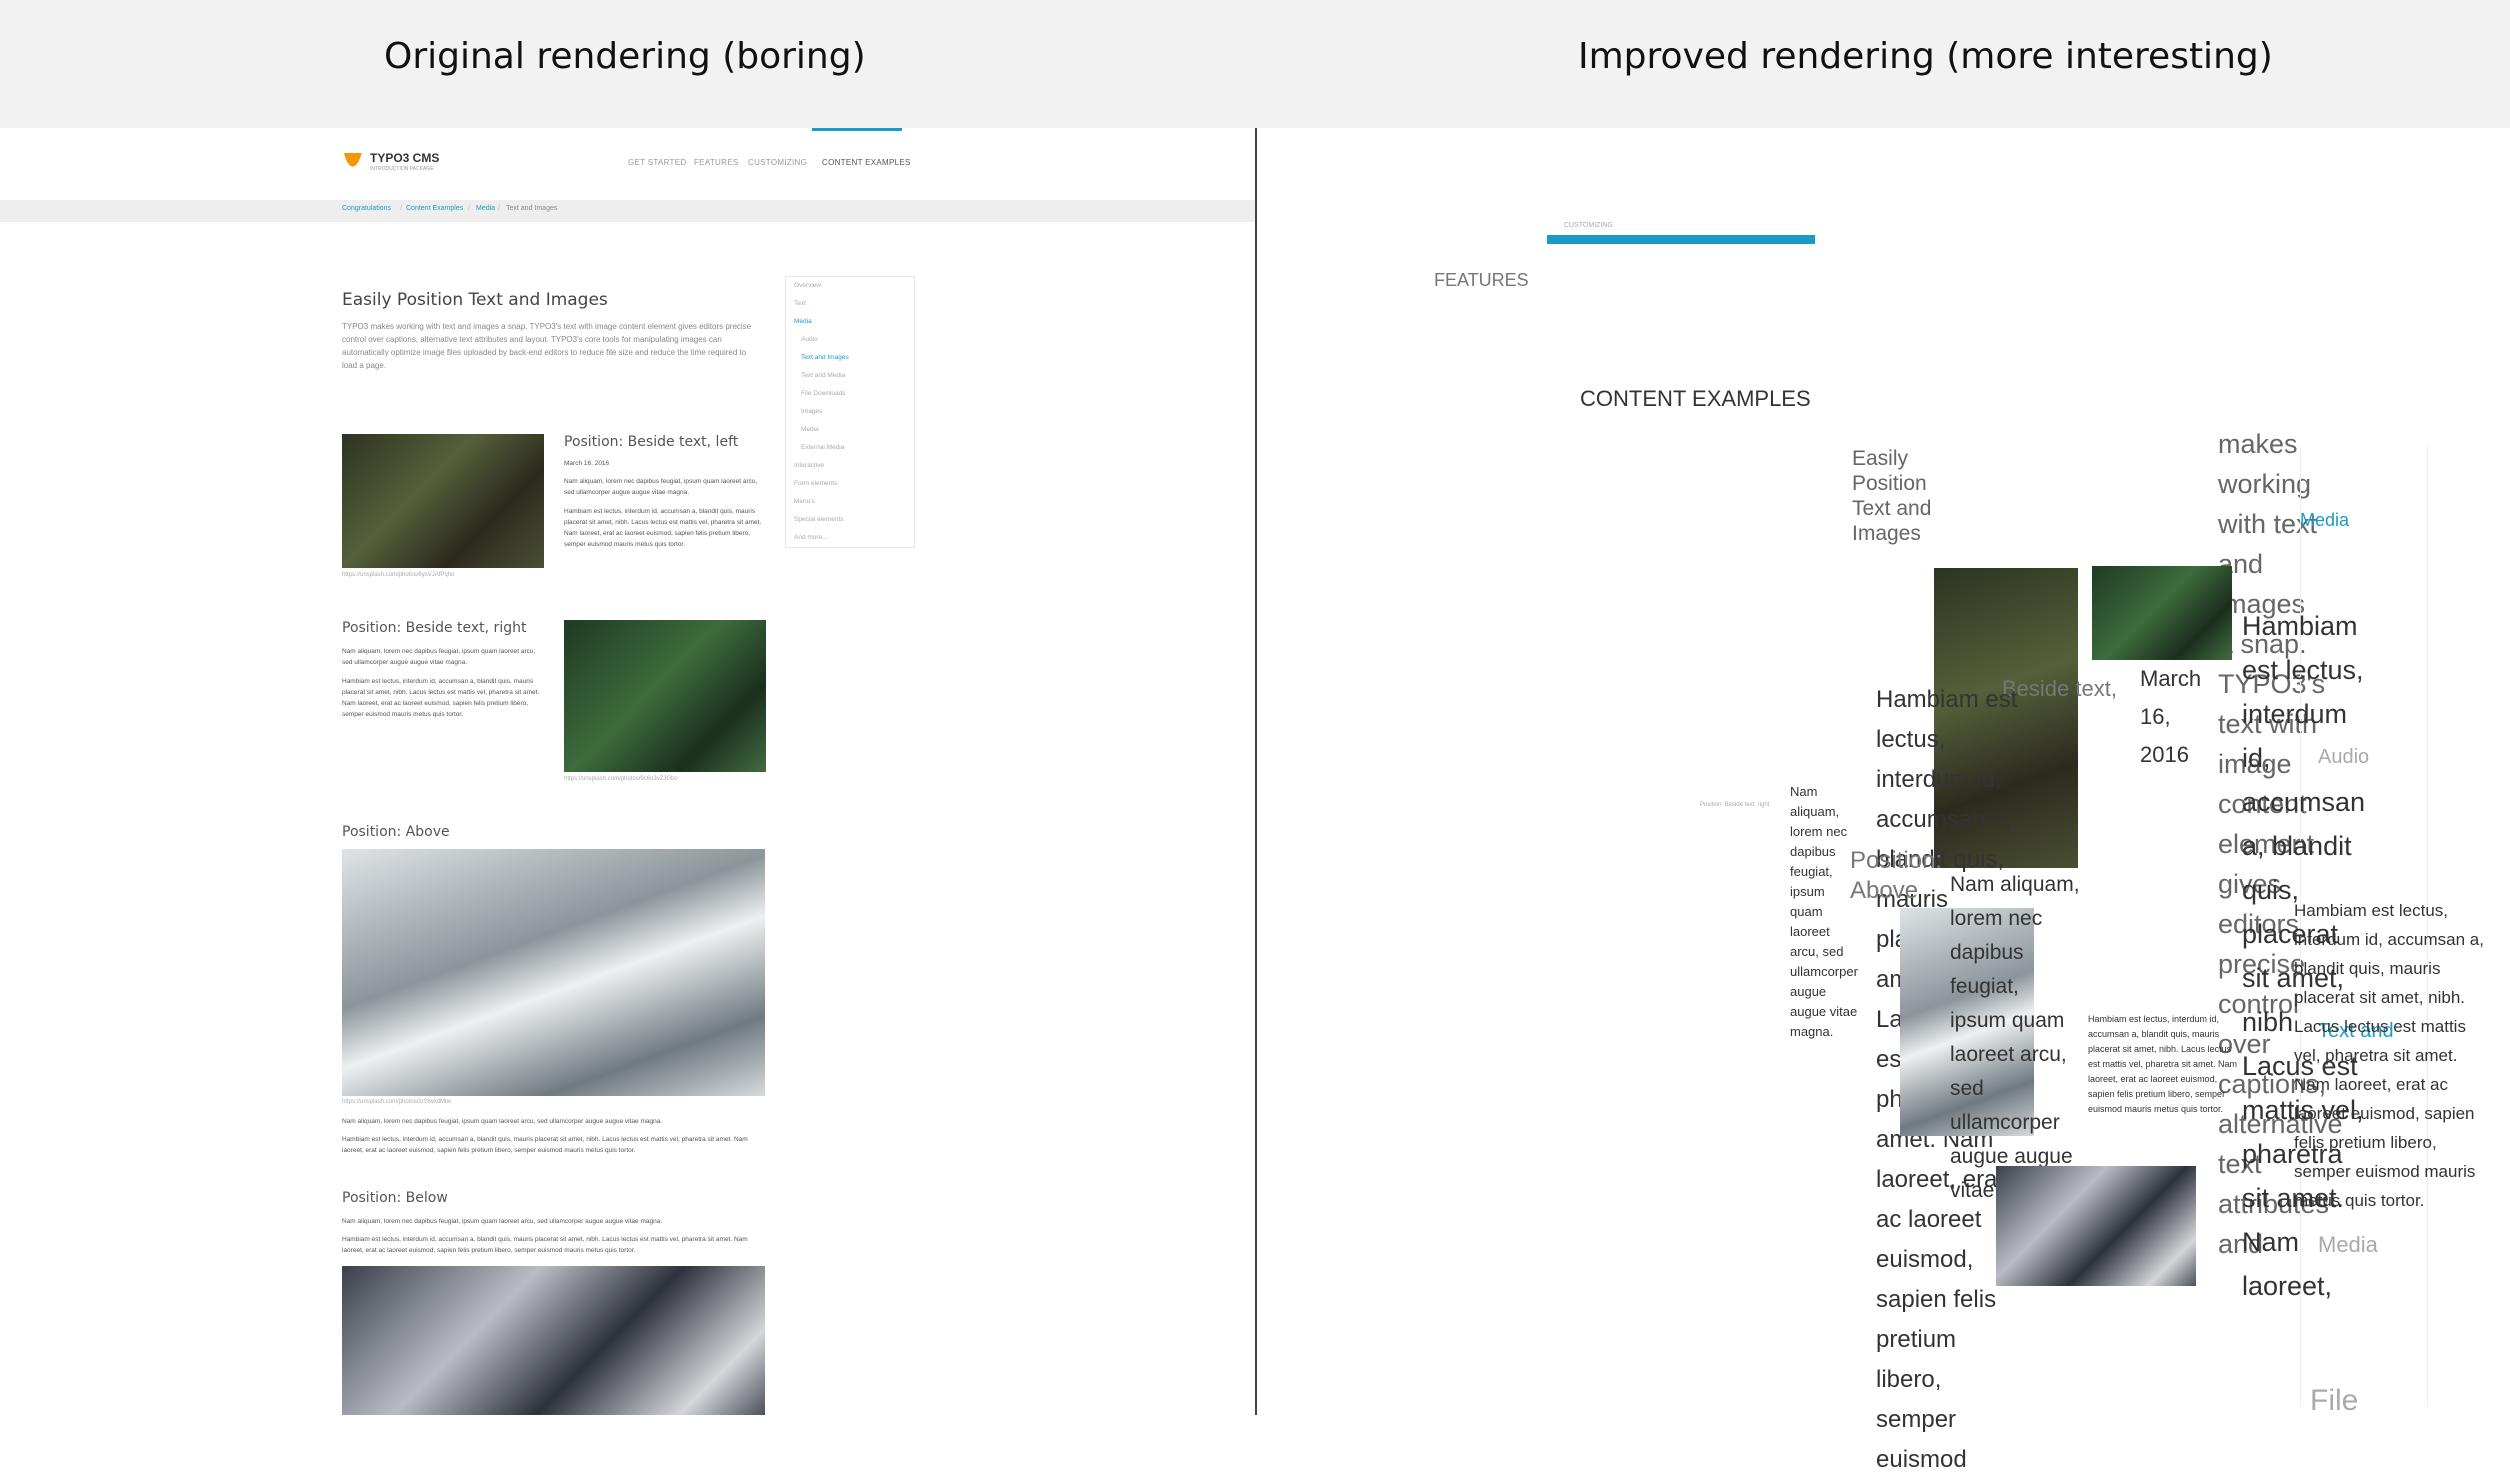 The image size is (2510, 1480). What do you see at coordinates (353, 160) in the screenshot?
I see `typo3-logo-icon` at bounding box center [353, 160].